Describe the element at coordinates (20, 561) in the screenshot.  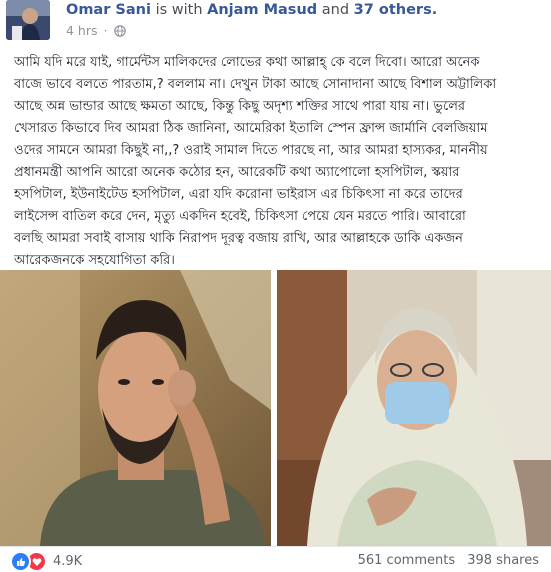
I see `like-reaction-icon` at that location.